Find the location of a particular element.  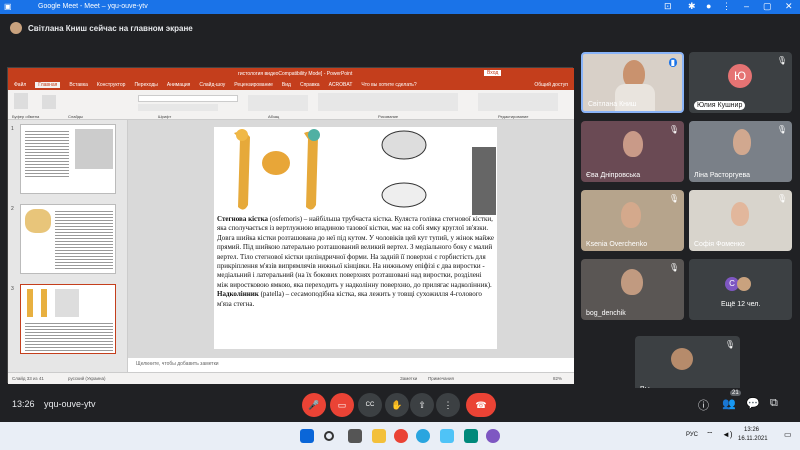

file-explorer-icon is located at coordinates (379, 436).